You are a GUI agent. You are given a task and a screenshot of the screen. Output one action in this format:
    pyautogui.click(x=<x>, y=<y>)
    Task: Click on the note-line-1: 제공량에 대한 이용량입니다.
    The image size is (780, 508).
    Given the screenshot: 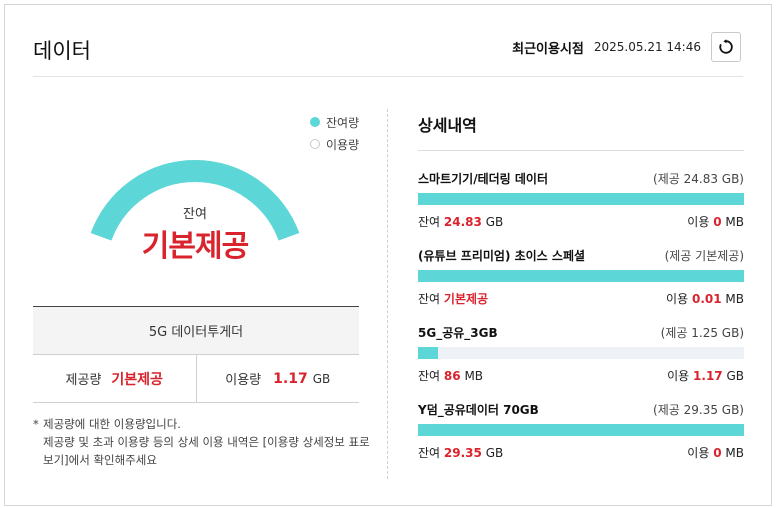 What is the action you would take?
    pyautogui.click(x=112, y=424)
    